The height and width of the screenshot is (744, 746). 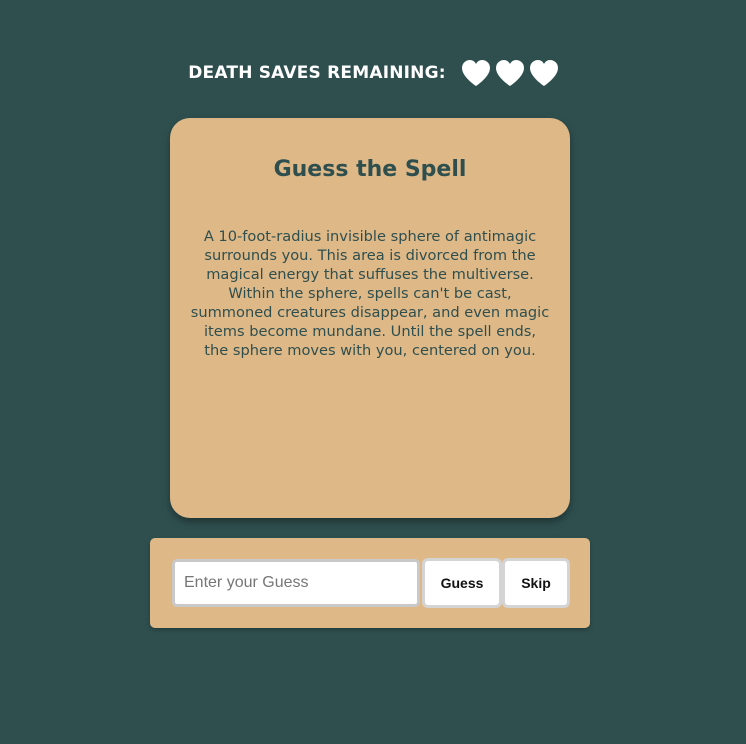 What do you see at coordinates (370, 169) in the screenshot?
I see `card-title: Guess the Spell` at bounding box center [370, 169].